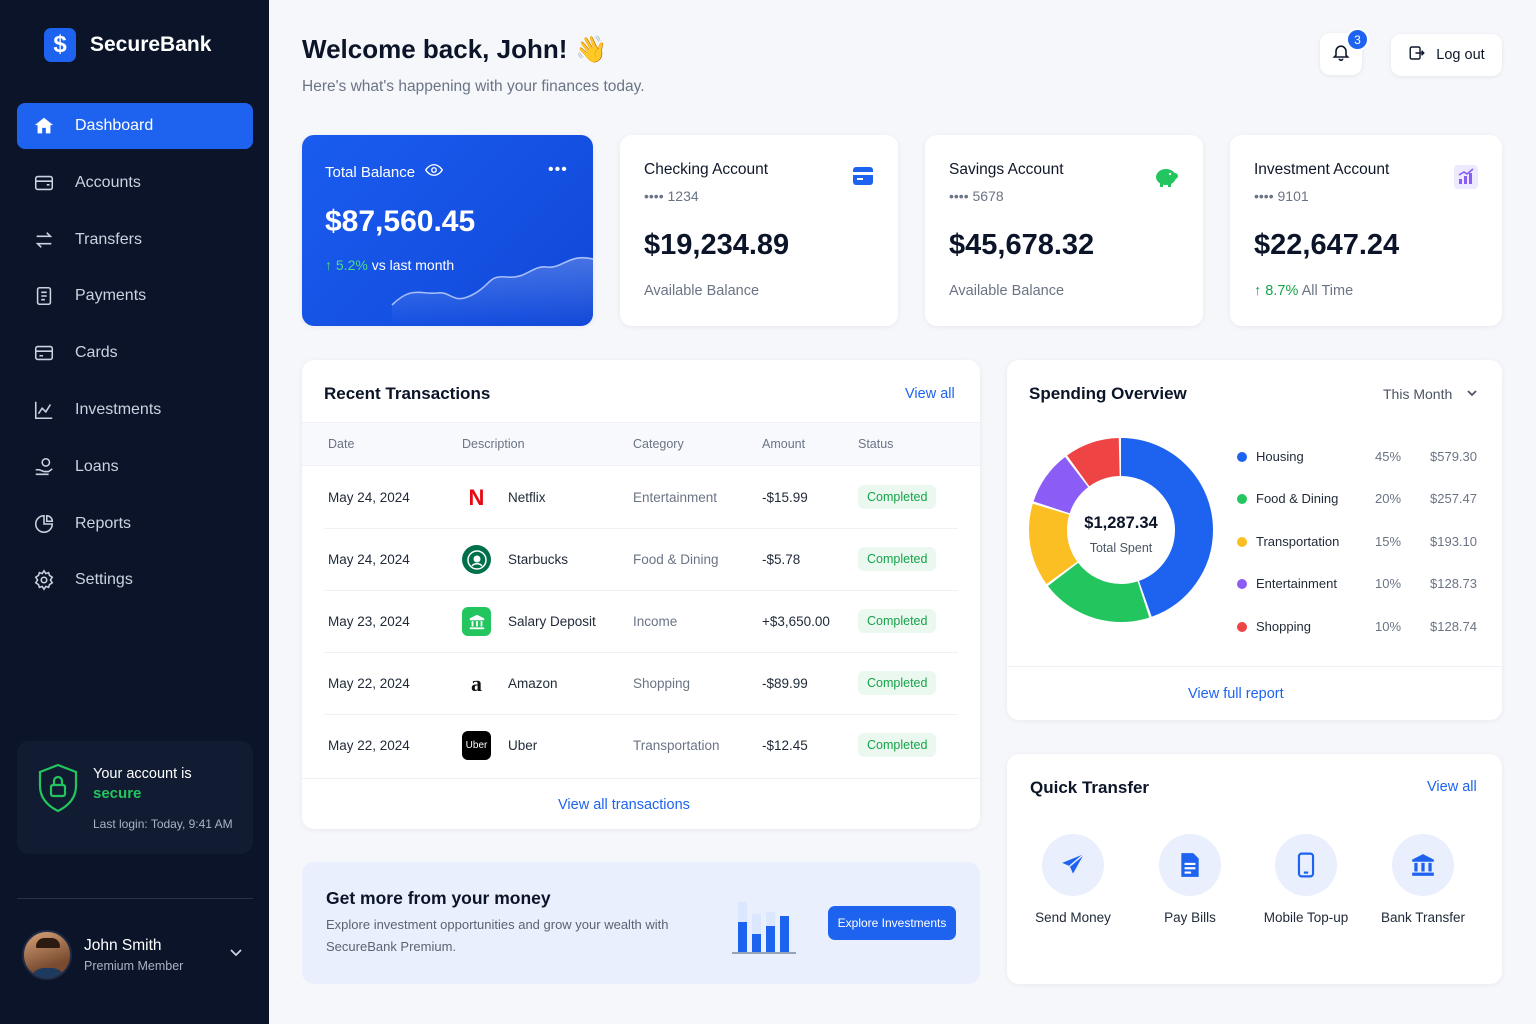 The image size is (1536, 1024). I want to click on tx-amount: -$15.99, so click(785, 497).